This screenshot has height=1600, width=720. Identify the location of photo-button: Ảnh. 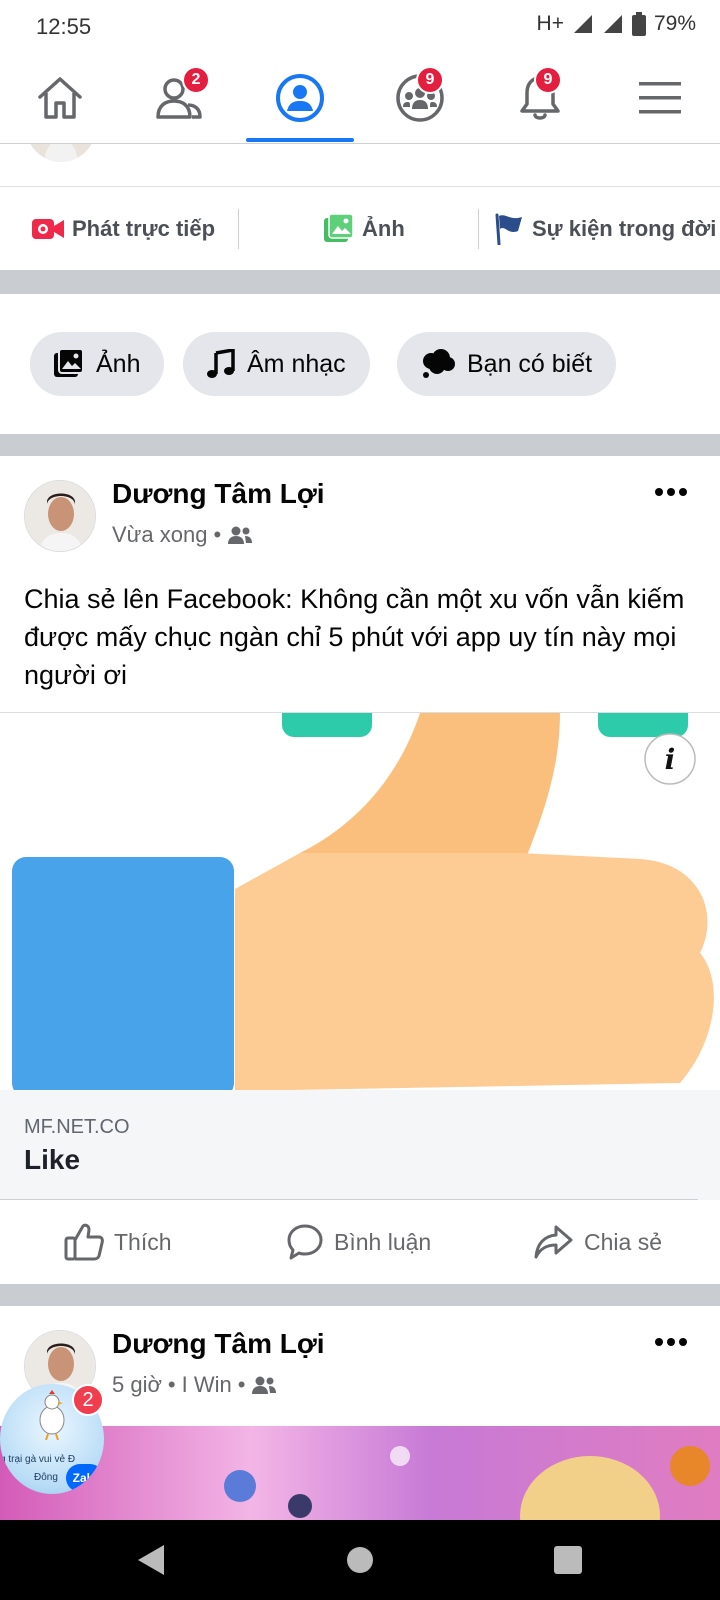
(364, 228).